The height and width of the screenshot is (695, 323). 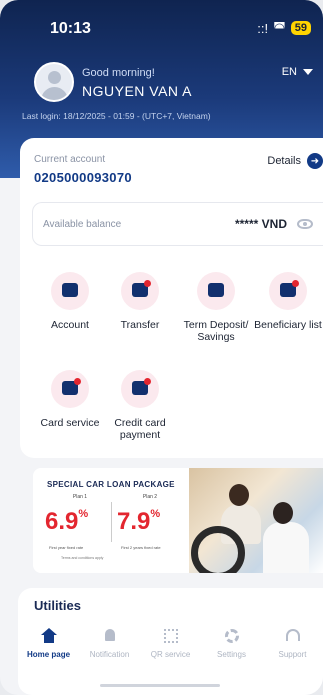 I want to click on greeting-text: Good morning!, so click(x=118, y=73).